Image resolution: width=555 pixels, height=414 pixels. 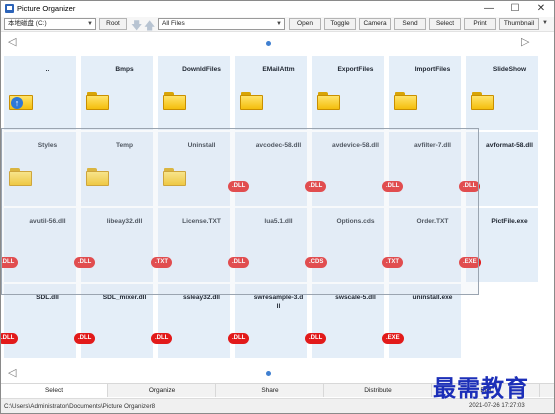 I want to click on file-name: DownldFiles, so click(x=201, y=69).